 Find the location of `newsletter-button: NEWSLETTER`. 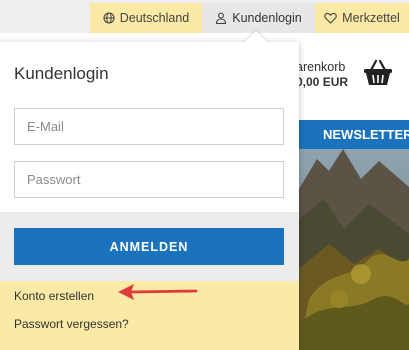

newsletter-button: NEWSLETTER is located at coordinates (354, 134).